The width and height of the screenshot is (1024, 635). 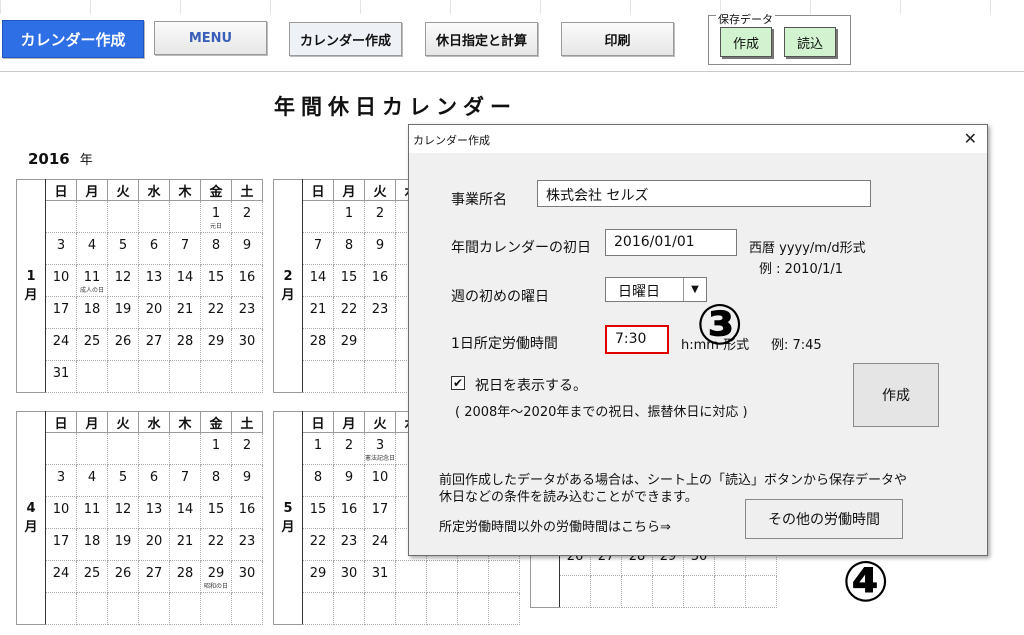 I want to click on day-cell: 4, so click(x=92, y=248).